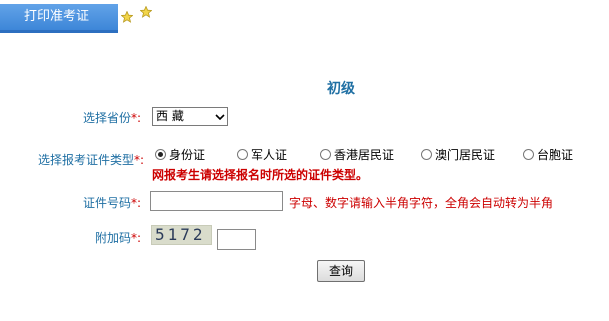  I want to click on radio-label: 香港居民证, so click(364, 155).